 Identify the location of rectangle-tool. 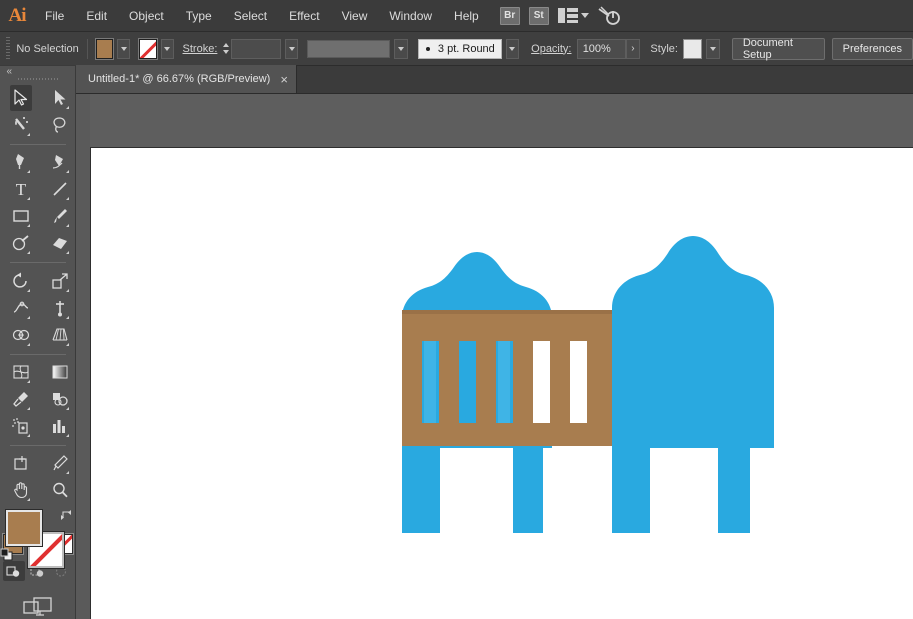
(21, 216).